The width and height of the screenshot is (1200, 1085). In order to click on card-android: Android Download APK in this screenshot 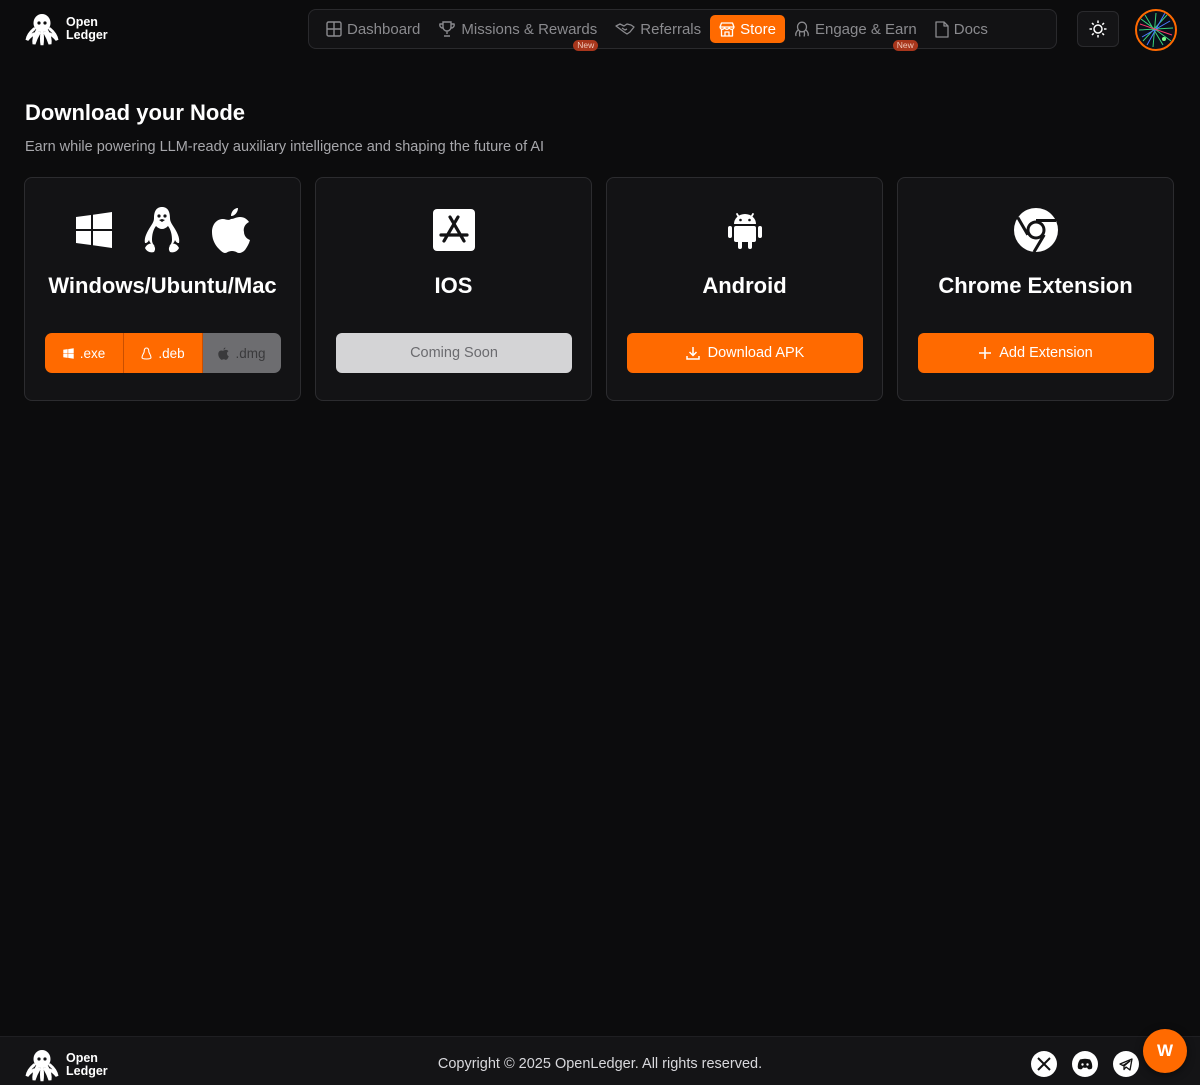, I will do `click(744, 289)`.